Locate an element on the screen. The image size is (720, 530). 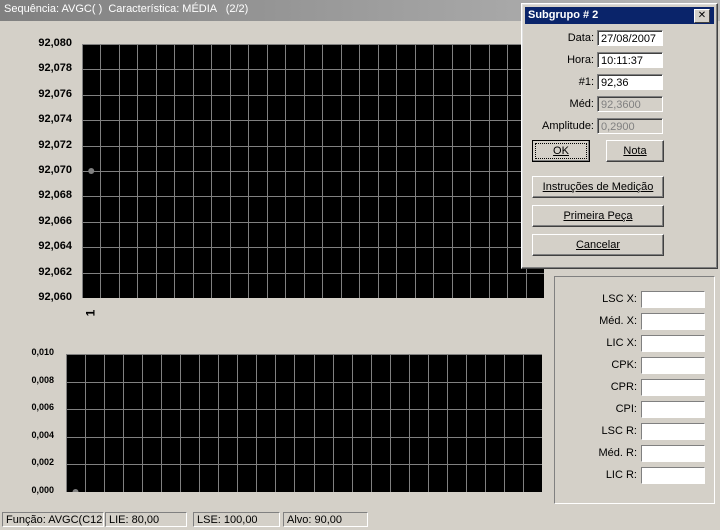
dialog-title-bar: Subgrupo # 2 ✕ is located at coordinates (619, 15).